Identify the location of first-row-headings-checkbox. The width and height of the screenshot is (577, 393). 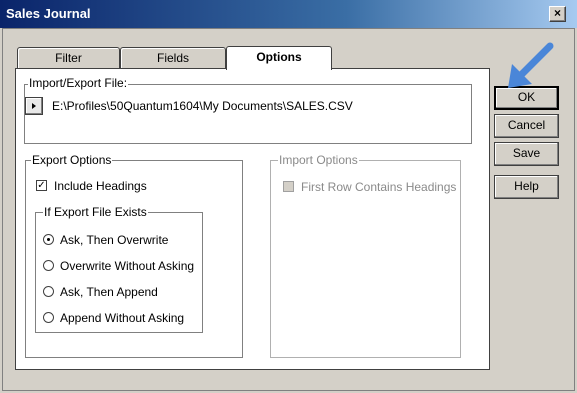
(288, 186).